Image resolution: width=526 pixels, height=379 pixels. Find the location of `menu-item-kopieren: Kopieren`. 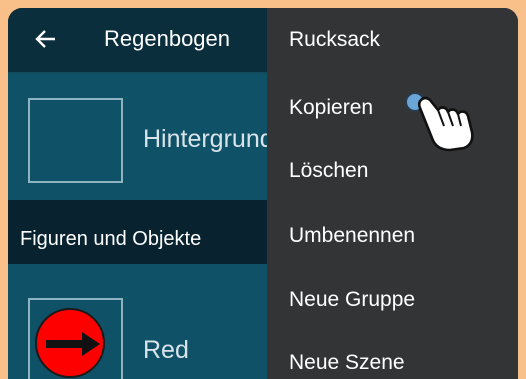

menu-item-kopieren: Kopieren is located at coordinates (331, 108).